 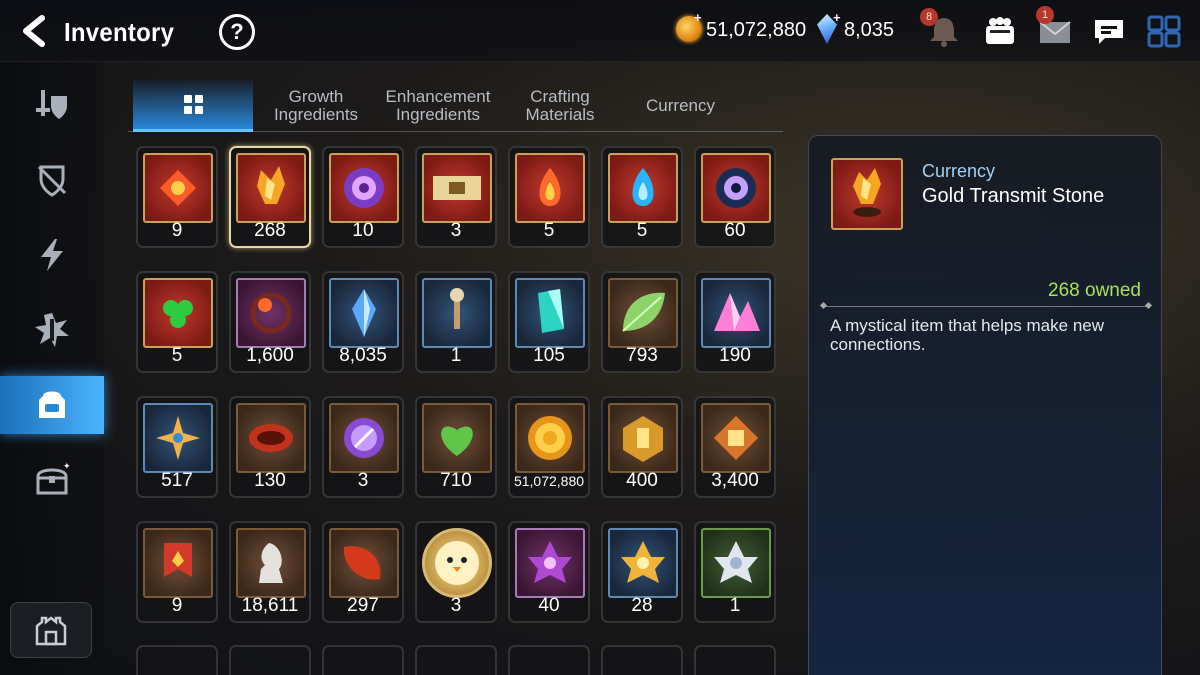 I want to click on item-slot: 28, so click(x=642, y=572).